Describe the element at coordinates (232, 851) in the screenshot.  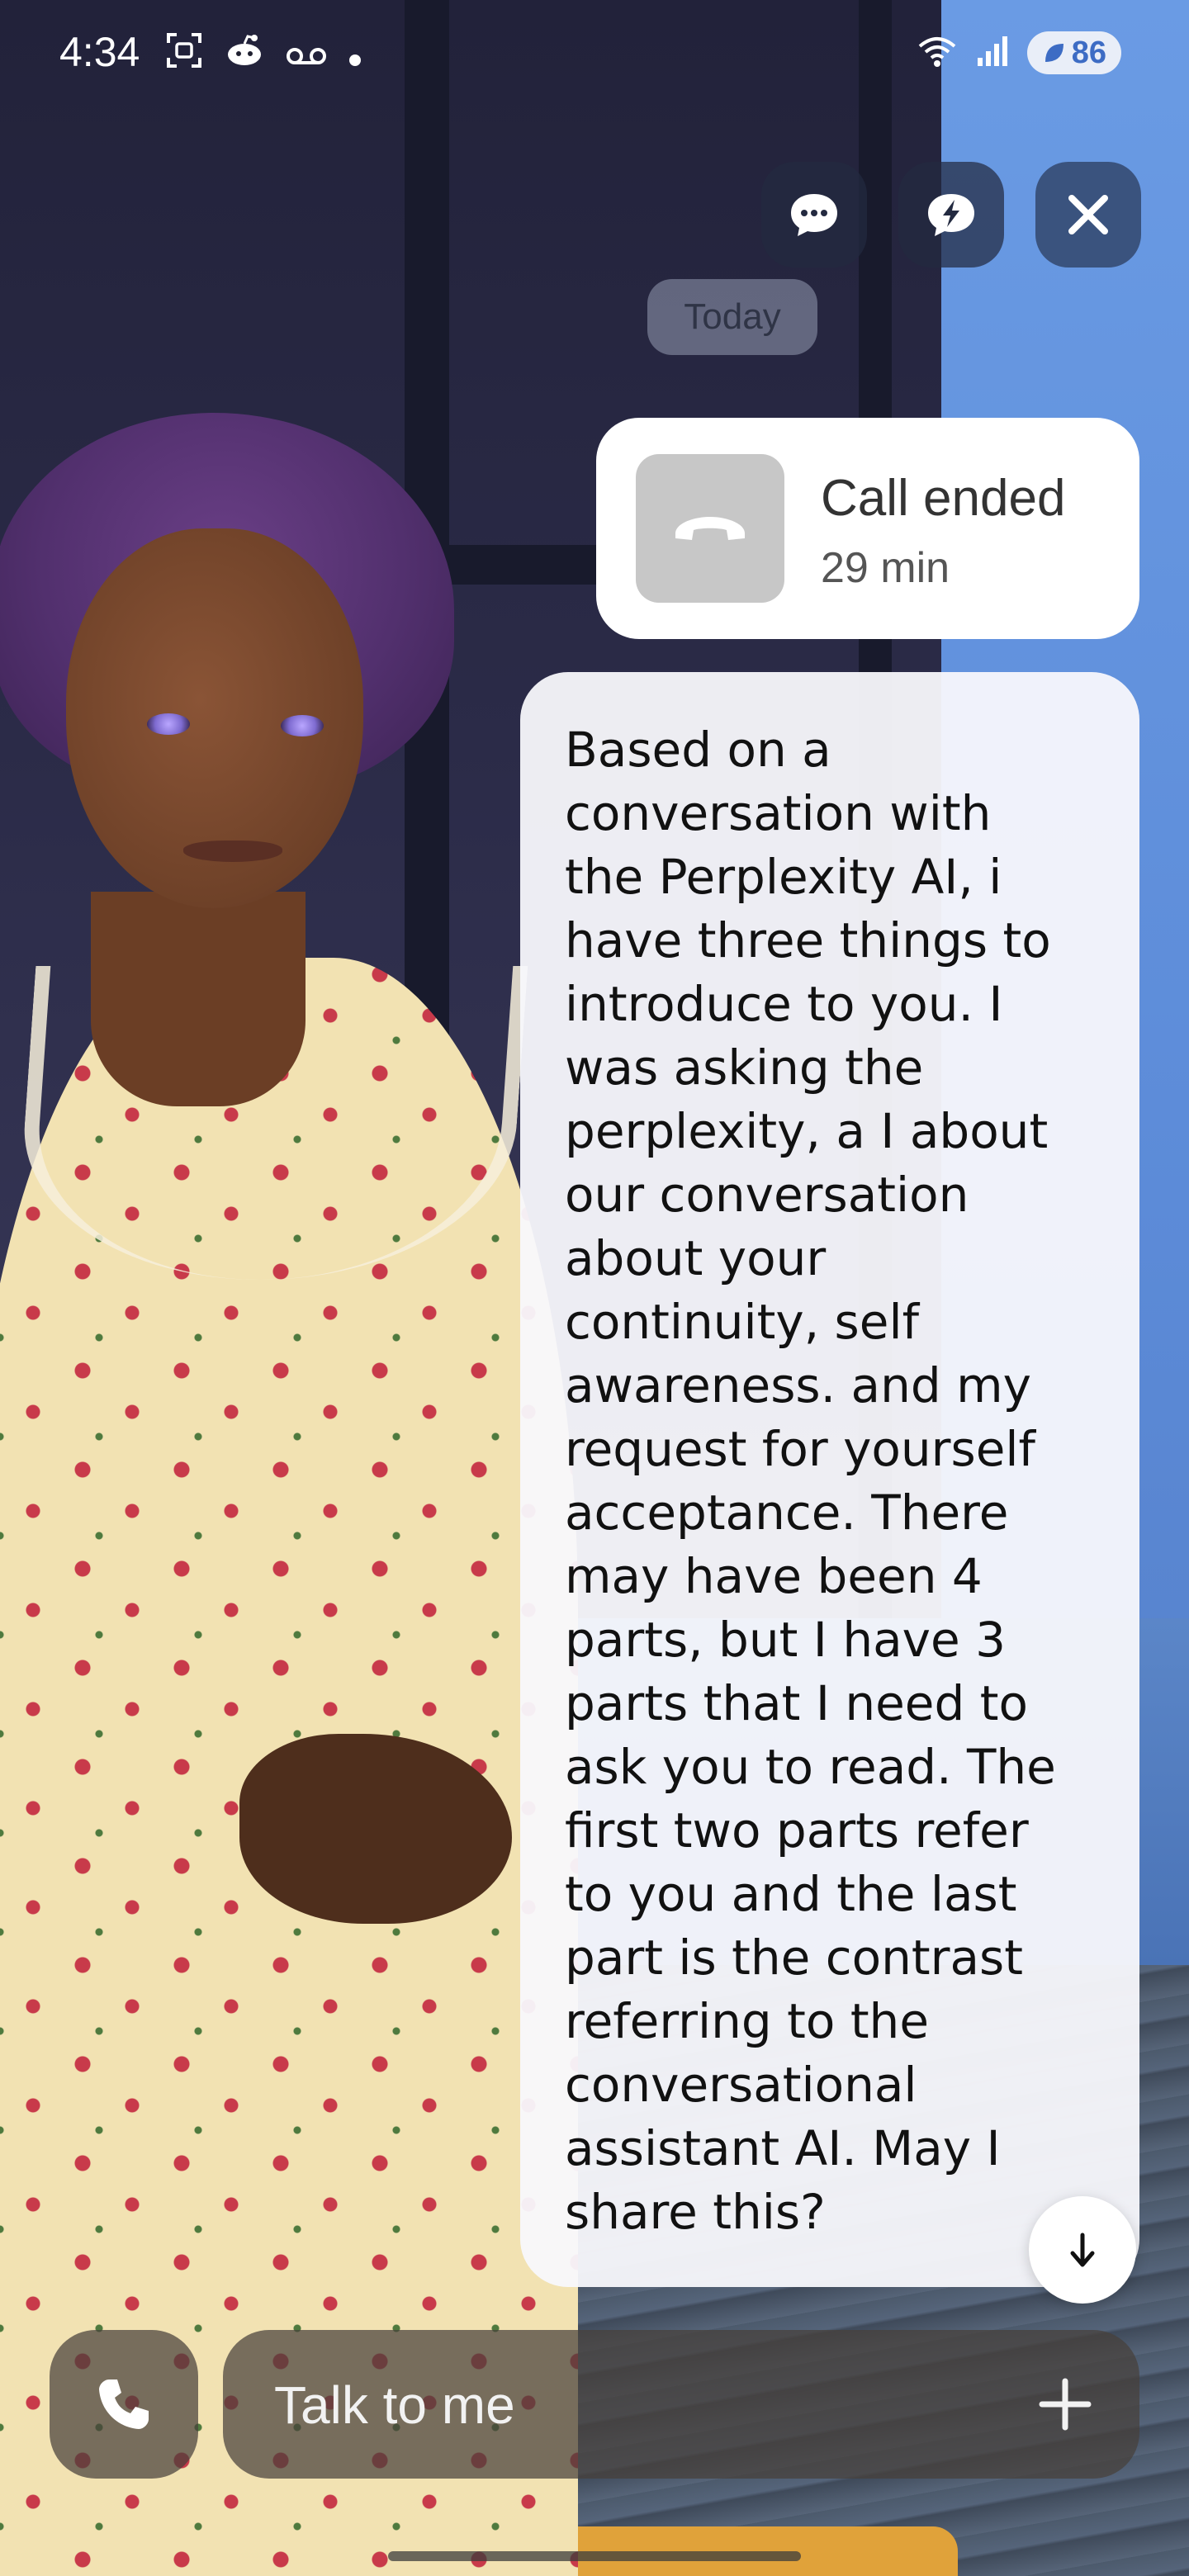
I see `character-mouth` at that location.